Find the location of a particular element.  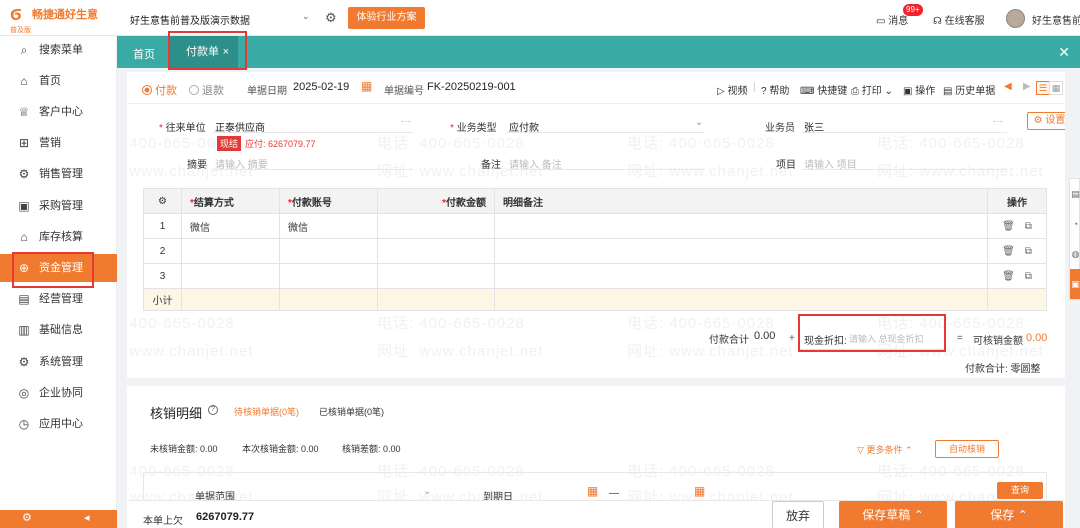

trial-industry-button: 体验行业方案 is located at coordinates (386, 18).